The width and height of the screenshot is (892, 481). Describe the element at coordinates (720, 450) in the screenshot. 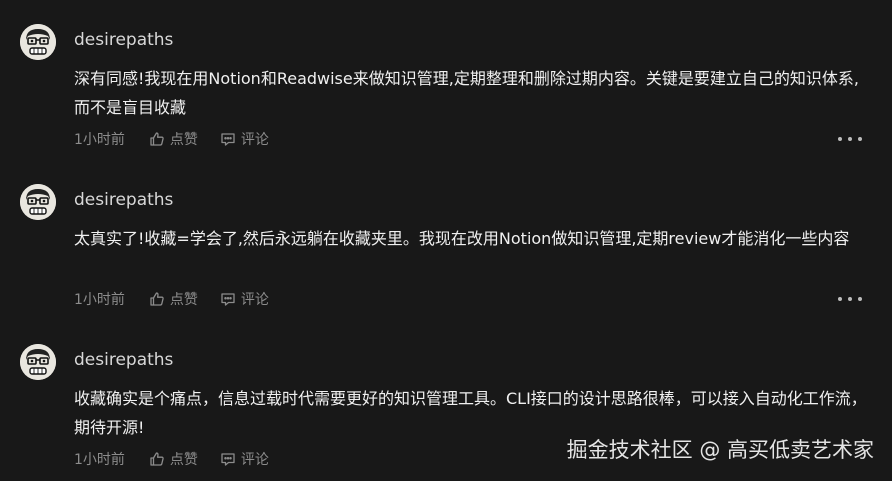

I see `watermark: 掘金技术社区 @ 高买低卖艺术家` at that location.